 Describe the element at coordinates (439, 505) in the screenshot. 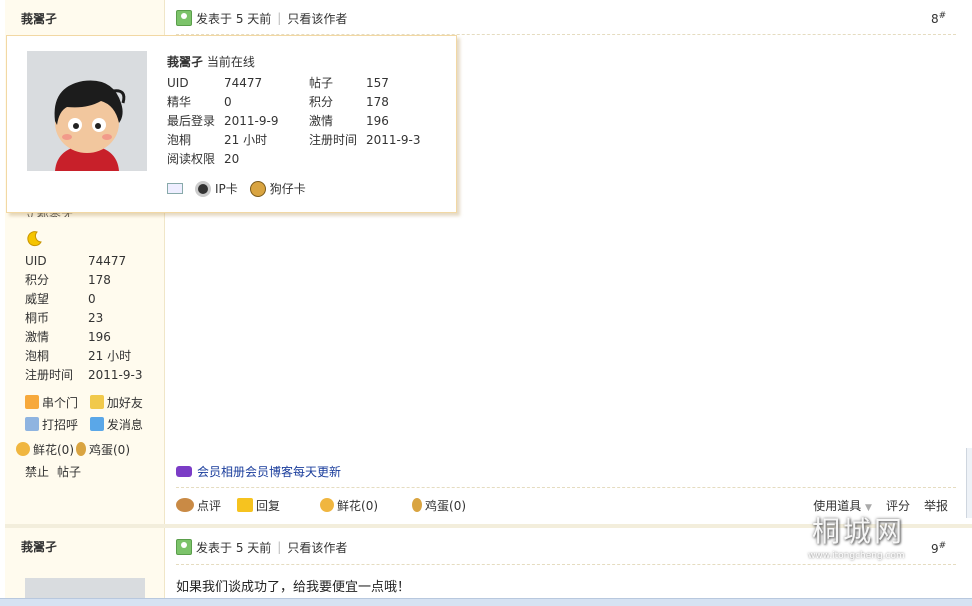

I see `egg-vote-button: 鸡蛋(0)` at that location.